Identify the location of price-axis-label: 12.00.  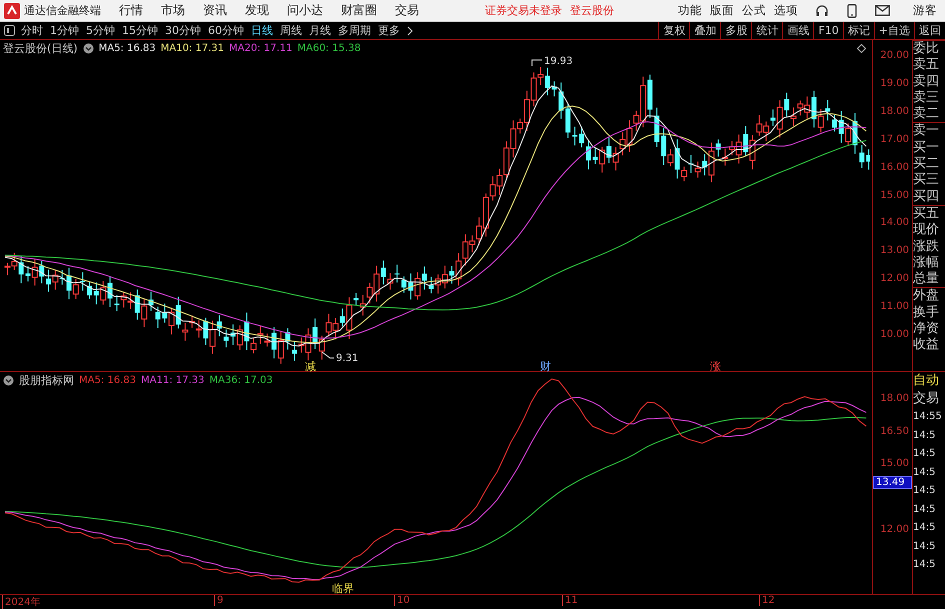
(894, 278).